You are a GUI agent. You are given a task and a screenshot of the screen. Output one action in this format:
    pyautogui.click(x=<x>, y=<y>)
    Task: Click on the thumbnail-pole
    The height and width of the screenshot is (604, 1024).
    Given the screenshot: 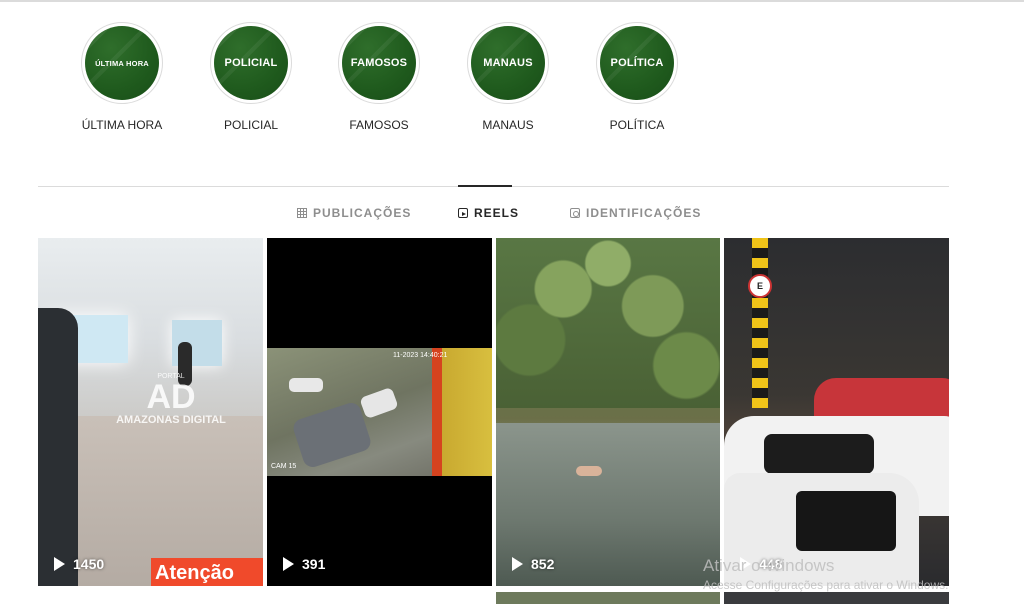 What is the action you would take?
    pyautogui.click(x=760, y=323)
    